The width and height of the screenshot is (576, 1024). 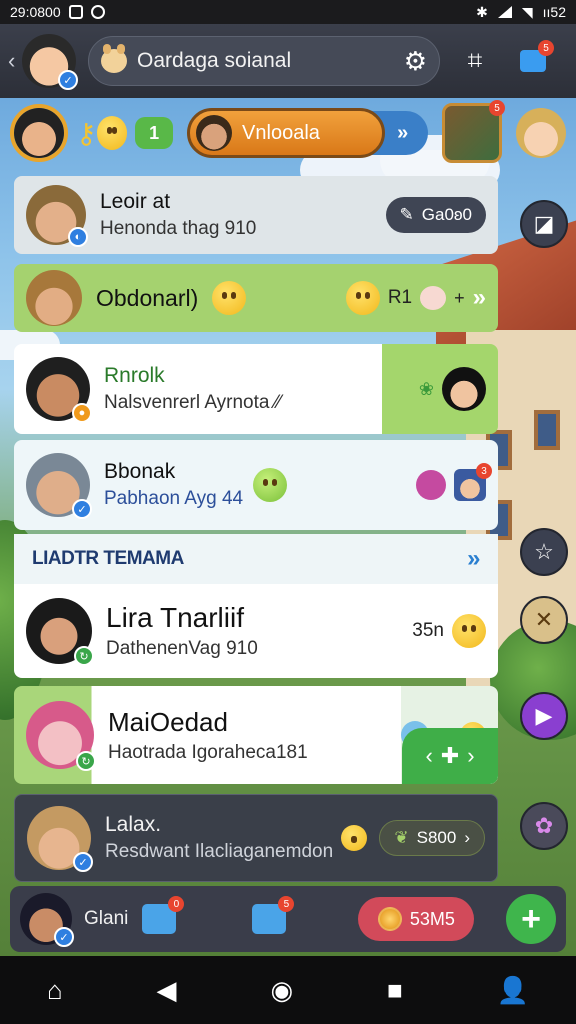 What do you see at coordinates (57, 216) in the screenshot?
I see `avatar: ◐` at bounding box center [57, 216].